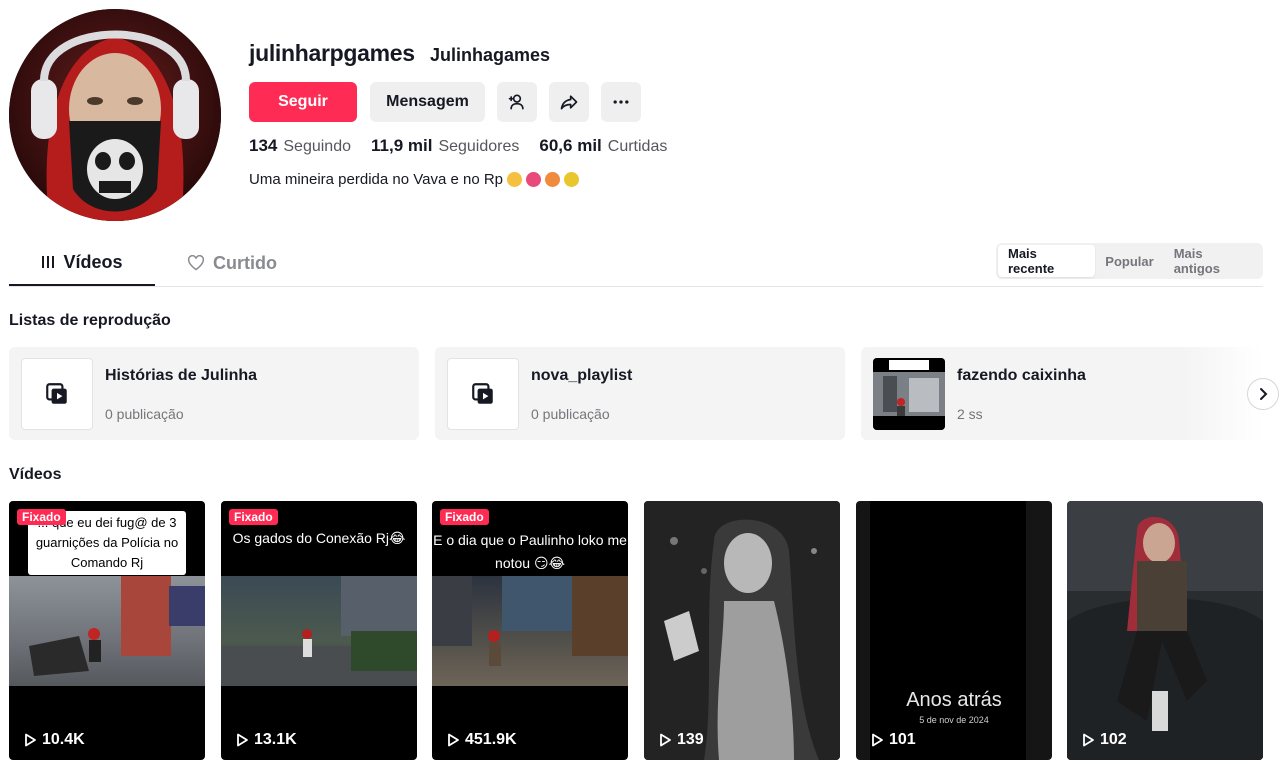 This screenshot has height=766, width=1285. I want to click on tab-videos: Vídeos, so click(82, 263).